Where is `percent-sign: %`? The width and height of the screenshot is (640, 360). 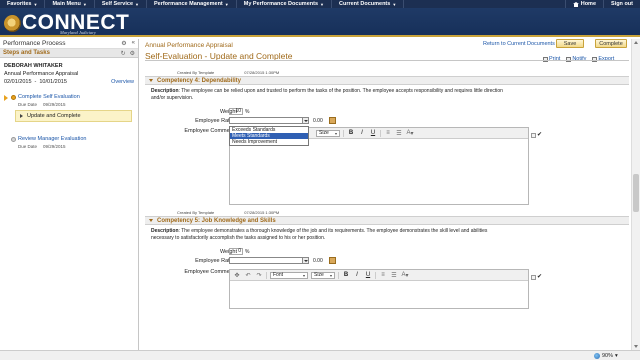
percent-sign: % is located at coordinates (247, 112).